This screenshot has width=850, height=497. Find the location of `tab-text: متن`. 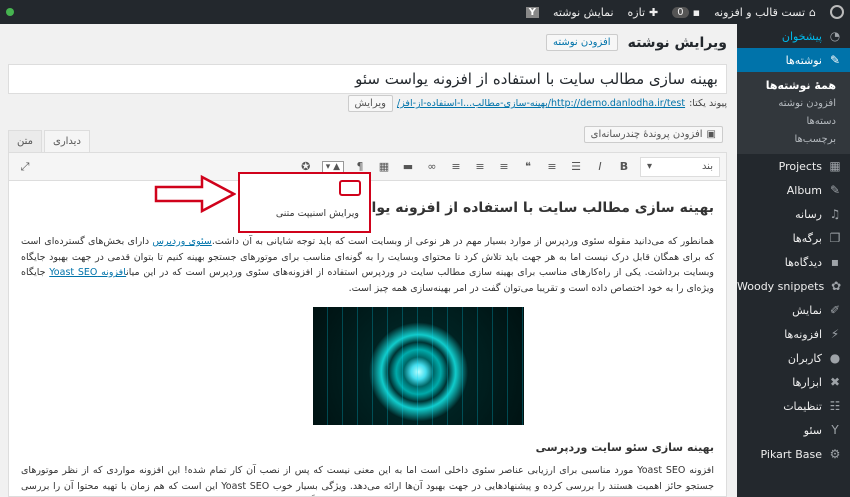

tab-text: متن is located at coordinates (25, 141).